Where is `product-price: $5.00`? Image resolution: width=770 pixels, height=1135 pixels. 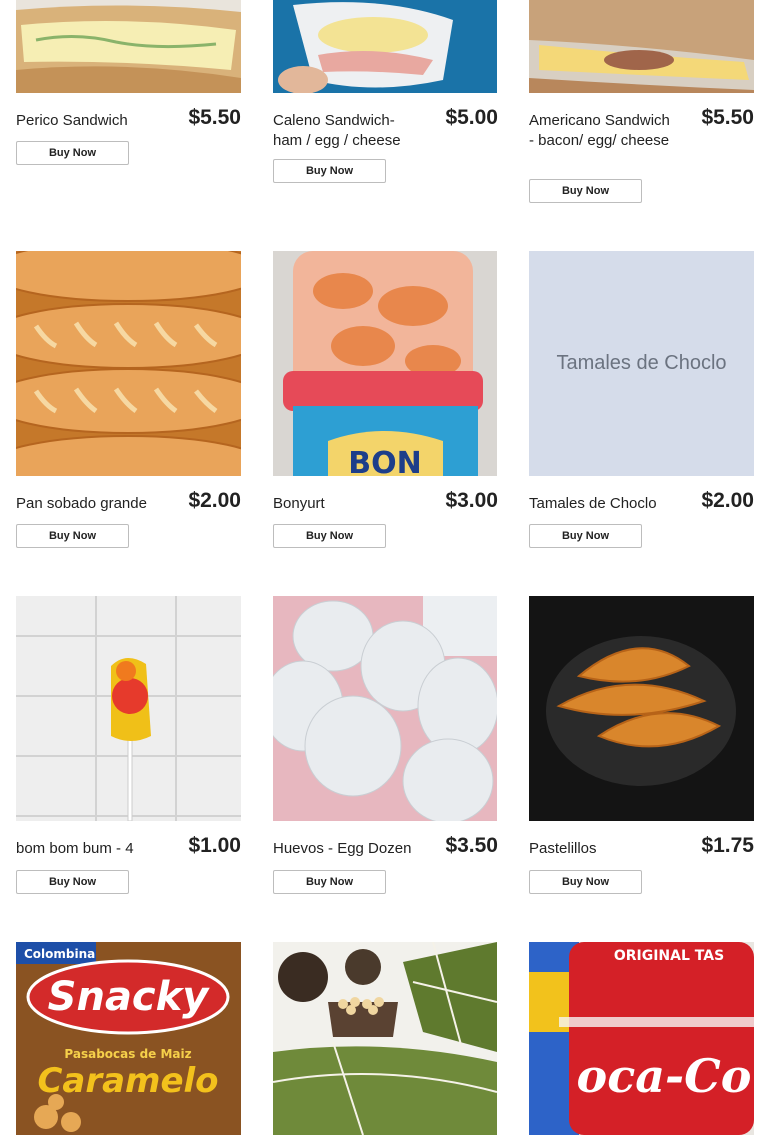 product-price: $5.00 is located at coordinates (471, 117).